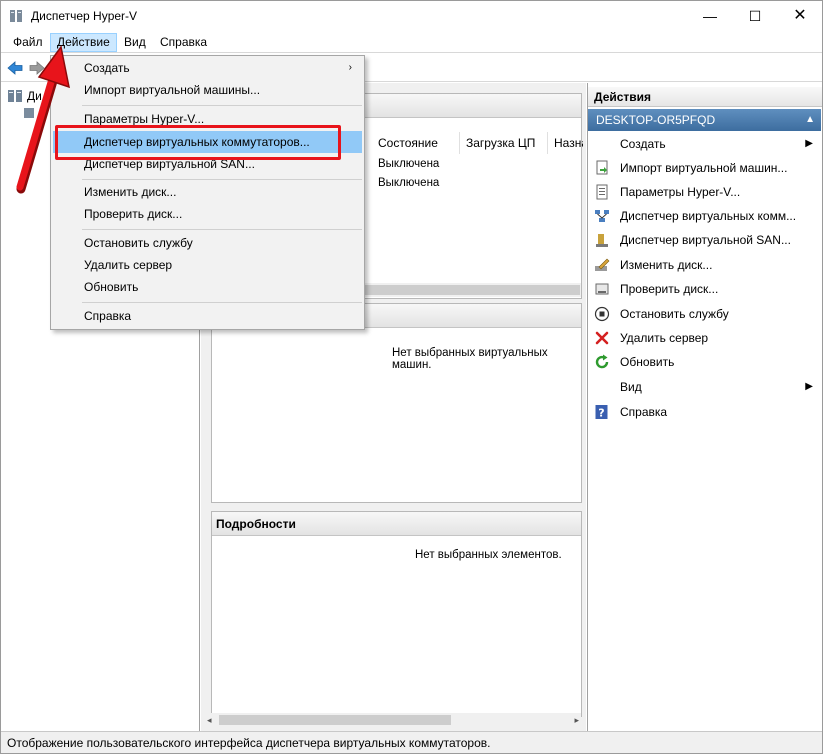 The image size is (823, 754). Describe the element at coordinates (209, 720) in the screenshot. I see `scroll-left-icon: ◂` at that location.